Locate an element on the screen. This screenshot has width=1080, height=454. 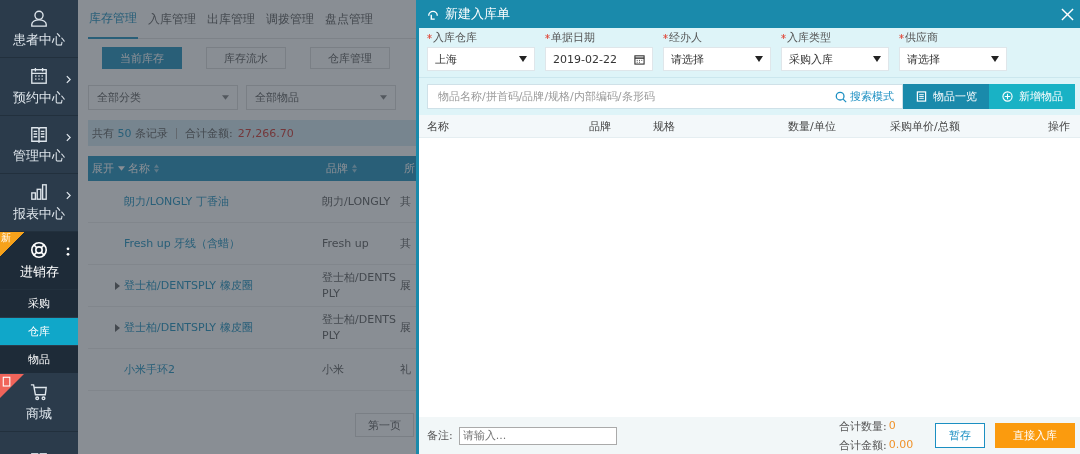
select-field: 2019-02-22 is located at coordinates (599, 59).